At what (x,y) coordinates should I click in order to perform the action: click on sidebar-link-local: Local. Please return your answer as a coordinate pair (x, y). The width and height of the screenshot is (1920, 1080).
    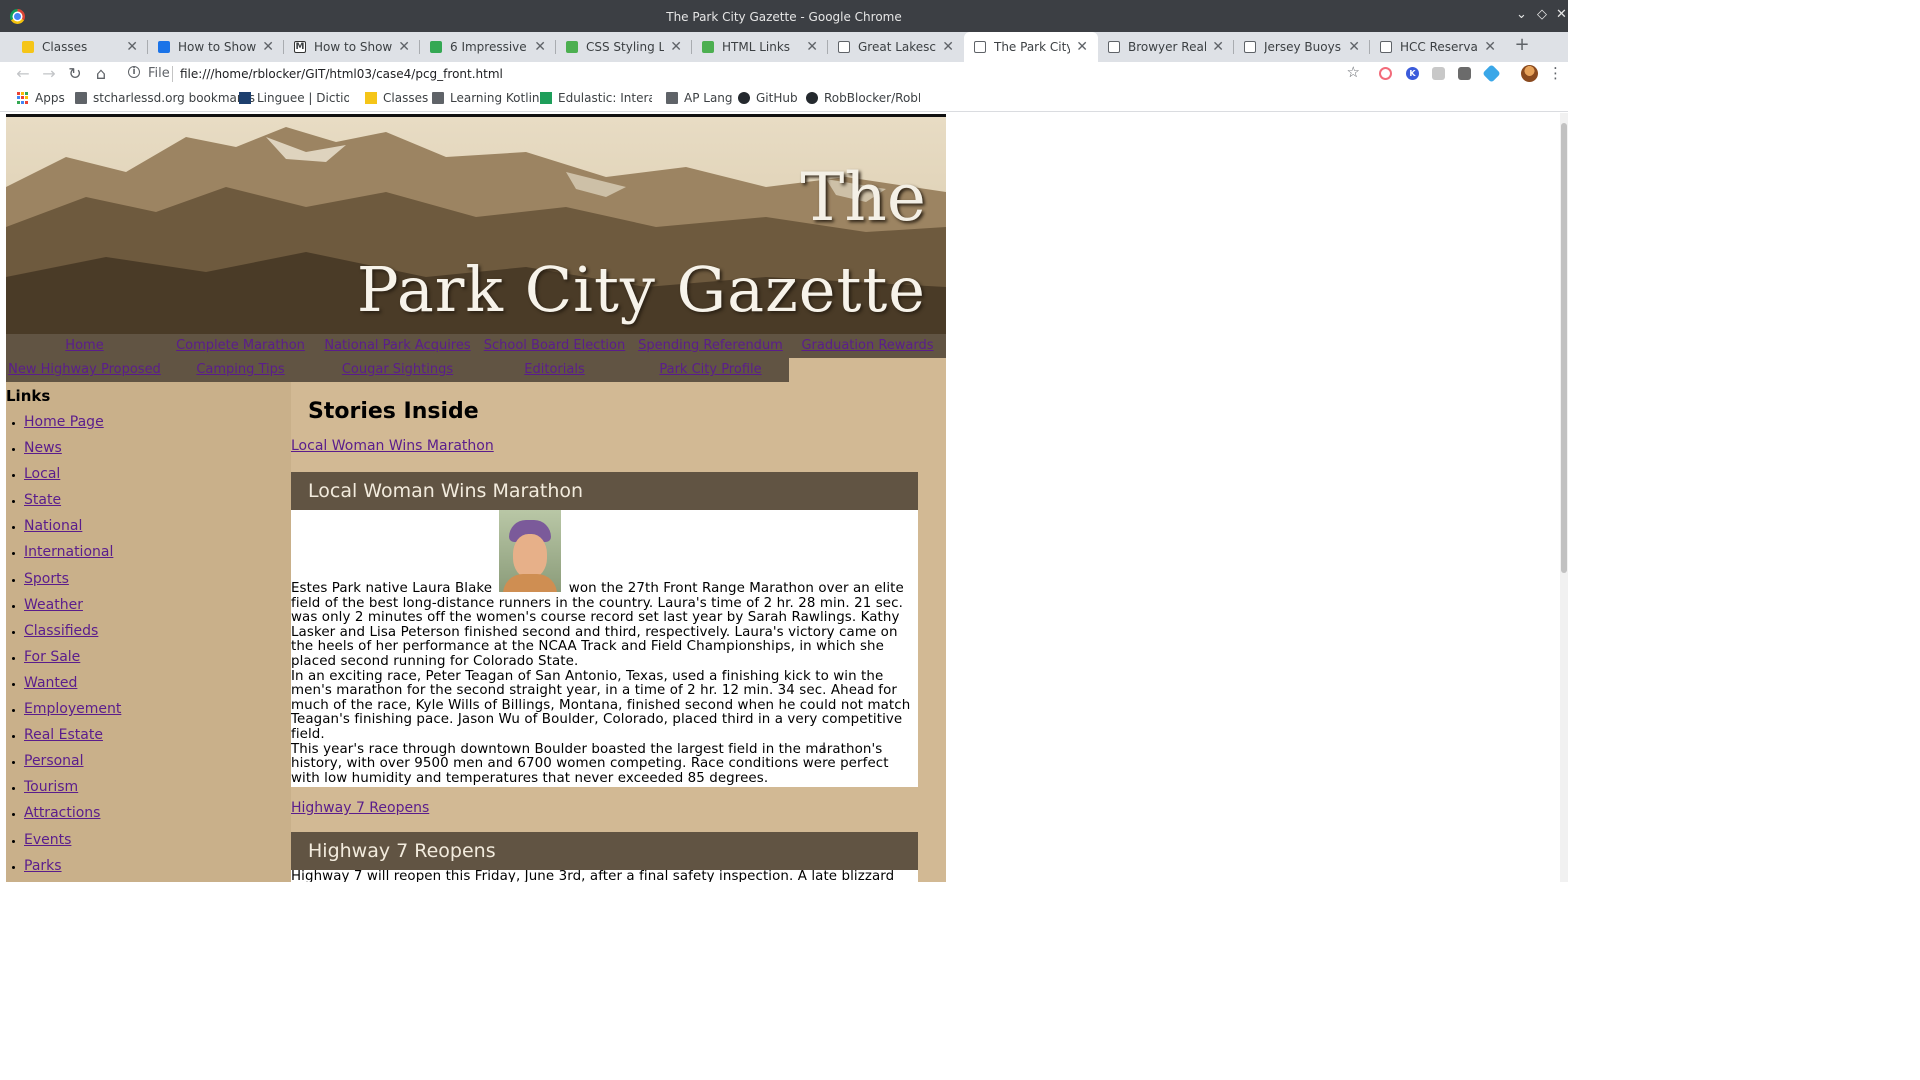
    Looking at the image, I should click on (42, 474).